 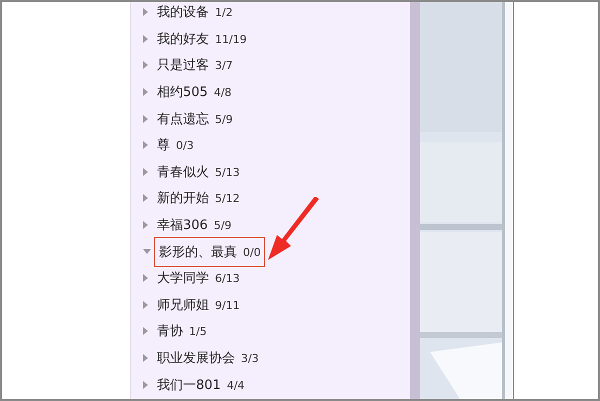 What do you see at coordinates (170, 331) in the screenshot?
I see `group-name: 青协` at bounding box center [170, 331].